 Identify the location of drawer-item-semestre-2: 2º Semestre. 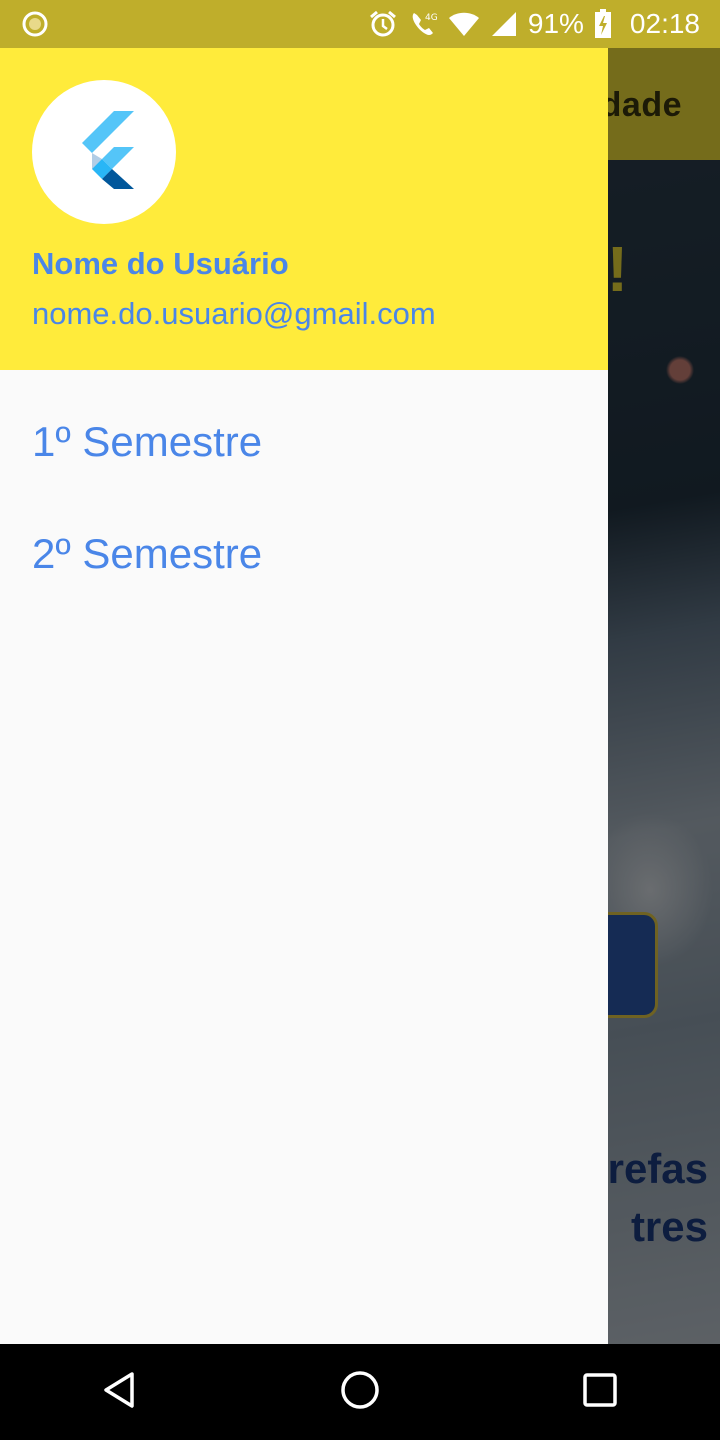
(304, 538).